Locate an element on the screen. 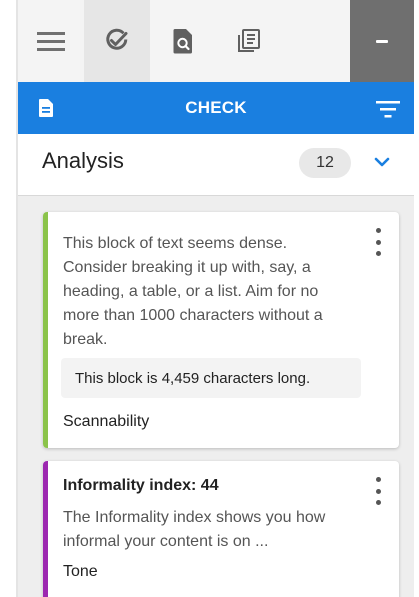  minimize-button is located at coordinates (382, 41).